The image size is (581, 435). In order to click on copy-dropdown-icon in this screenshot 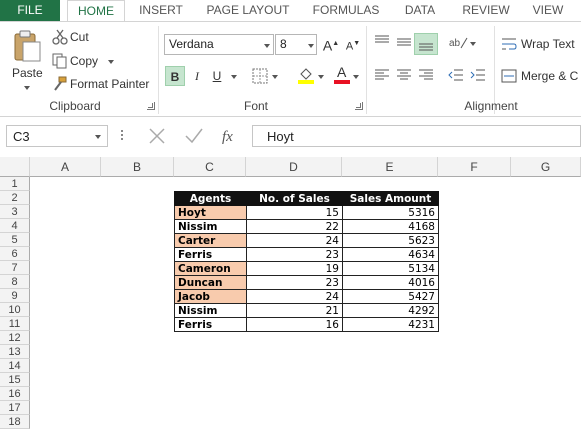, I will do `click(111, 62)`.